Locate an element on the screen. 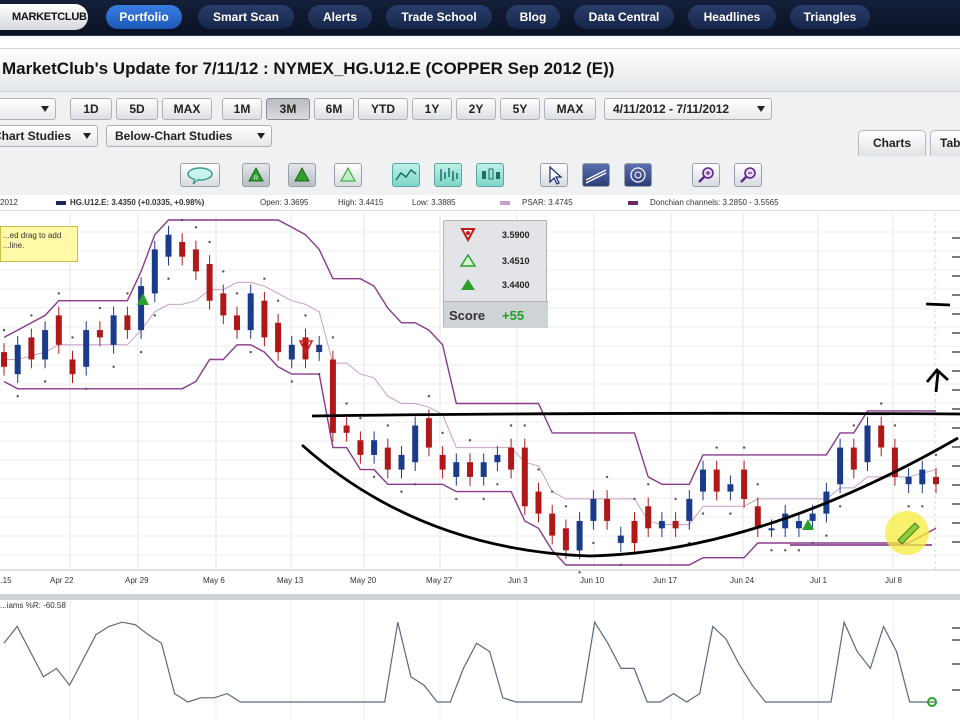 The width and height of the screenshot is (960, 720). nav-tab-headlines: Headlines is located at coordinates (732, 17).